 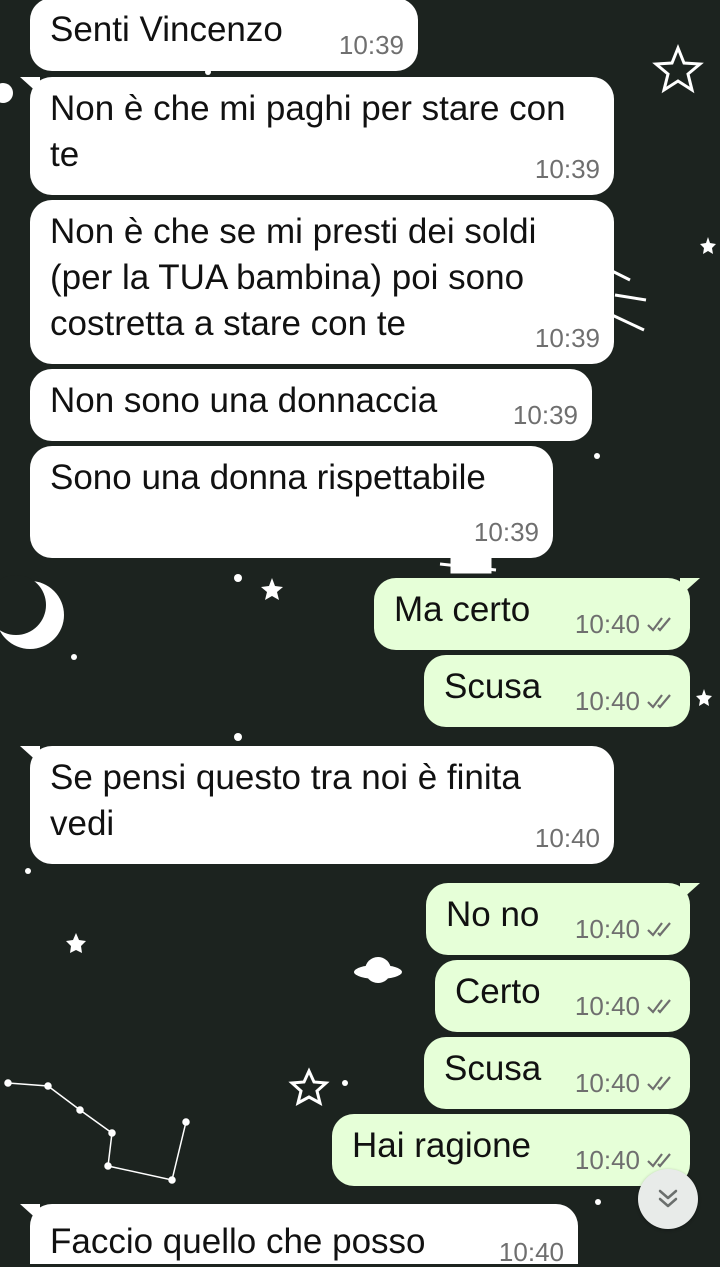 I want to click on message-text: Faccio quello che posso, so click(x=238, y=1241).